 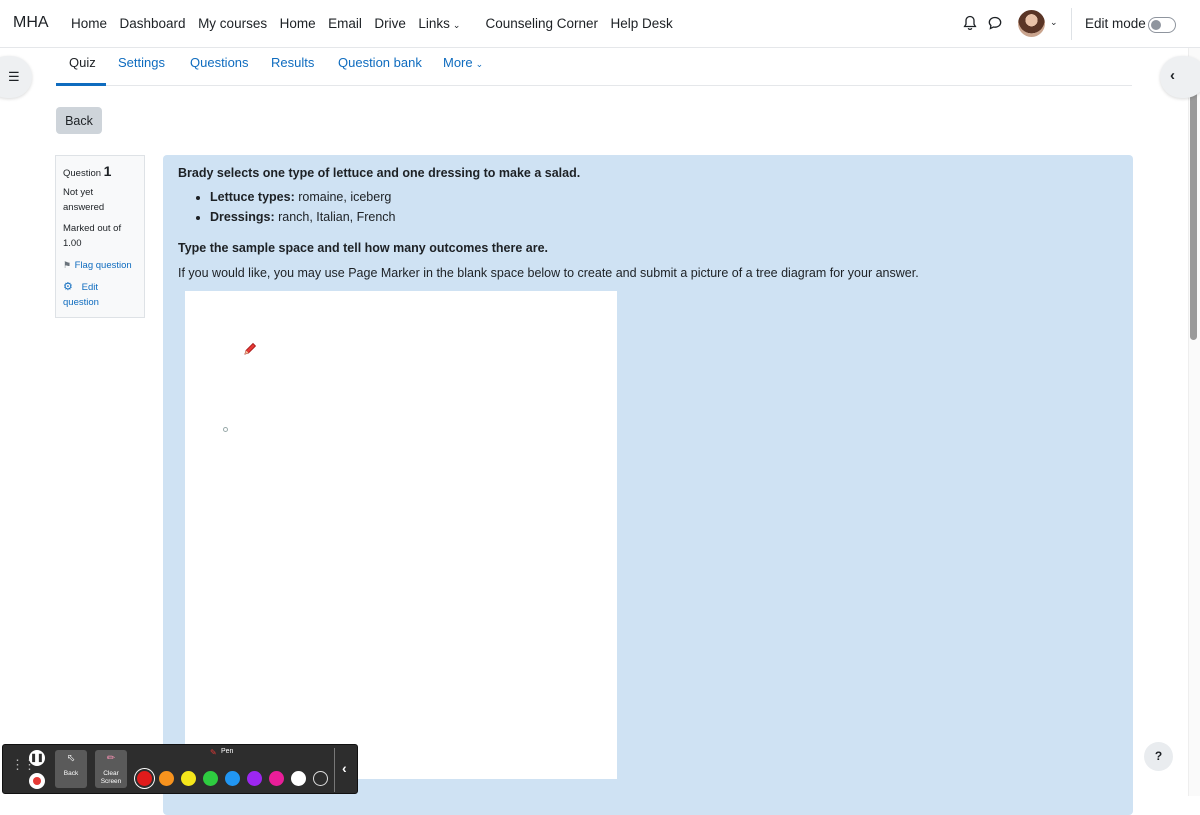 I want to click on chat-bubble-icon, so click(x=995, y=23).